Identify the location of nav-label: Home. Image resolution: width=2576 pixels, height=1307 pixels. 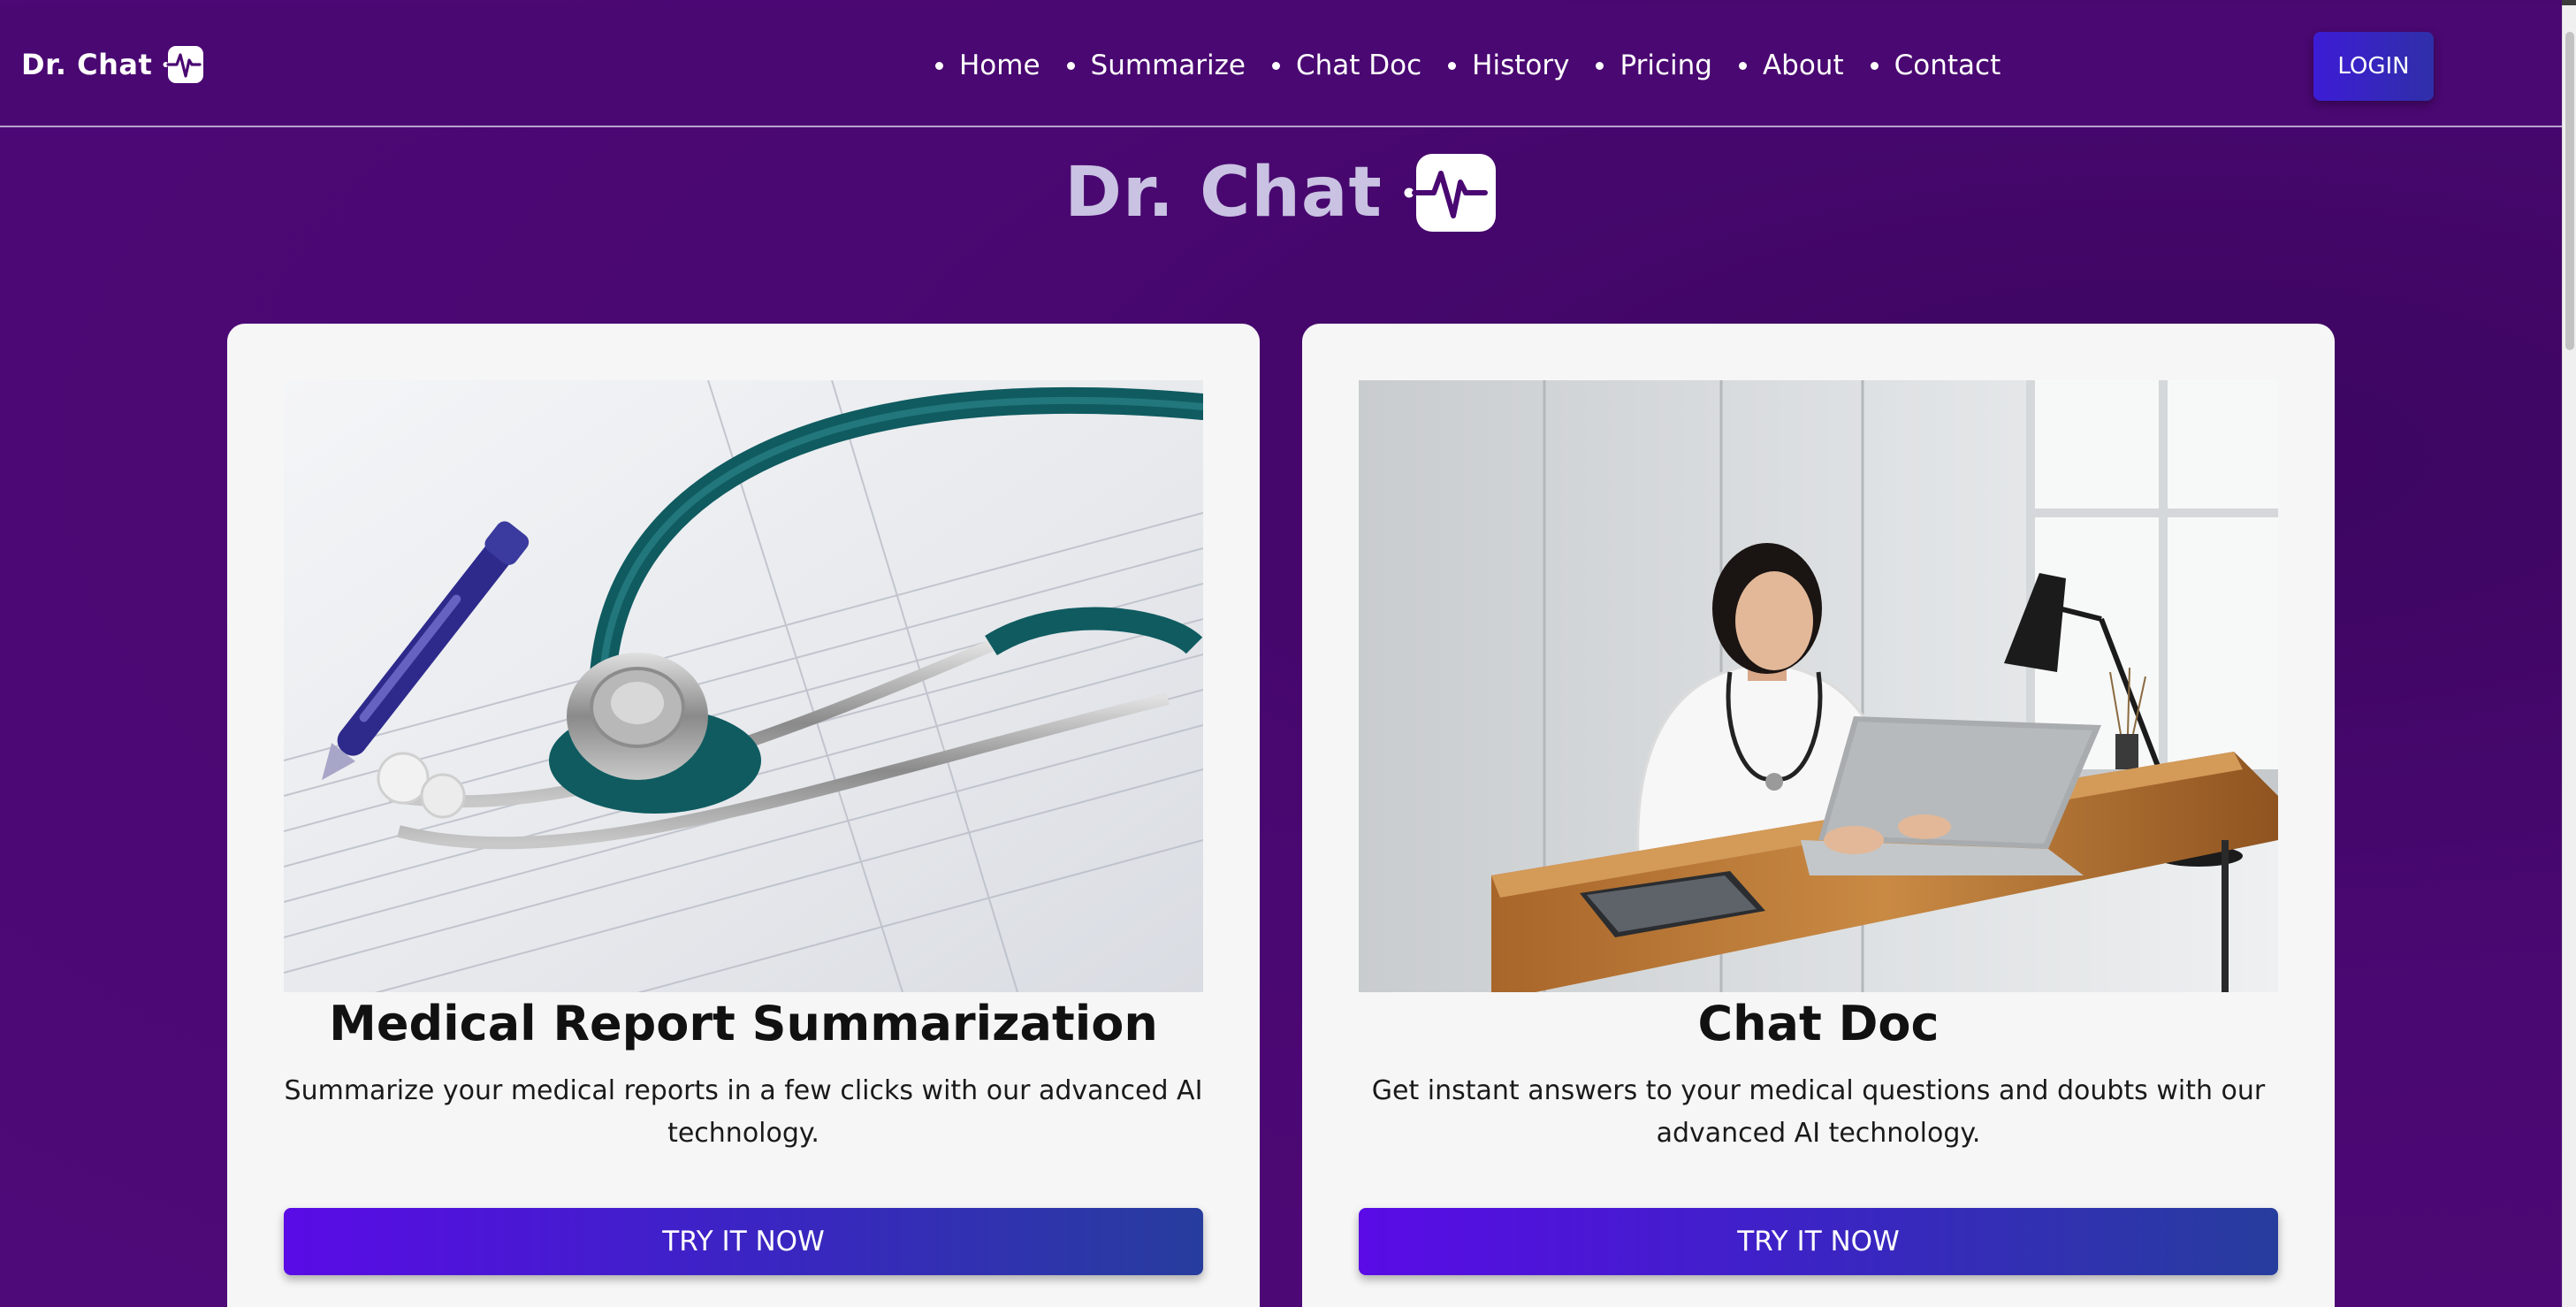
(999, 65).